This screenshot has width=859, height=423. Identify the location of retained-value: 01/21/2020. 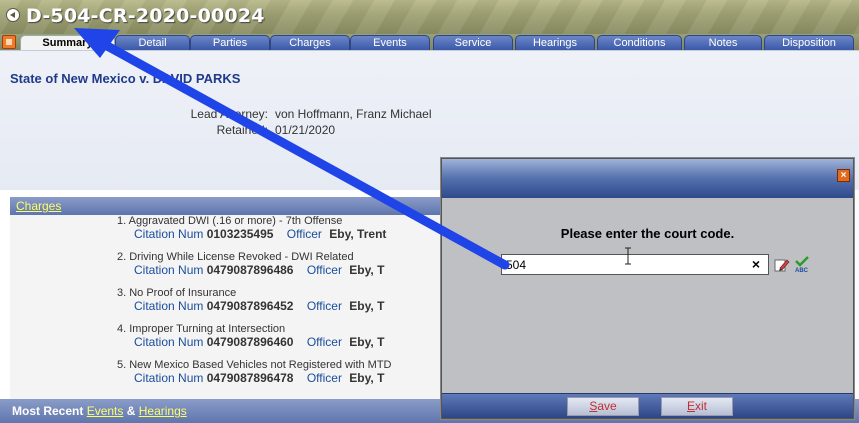
(305, 130).